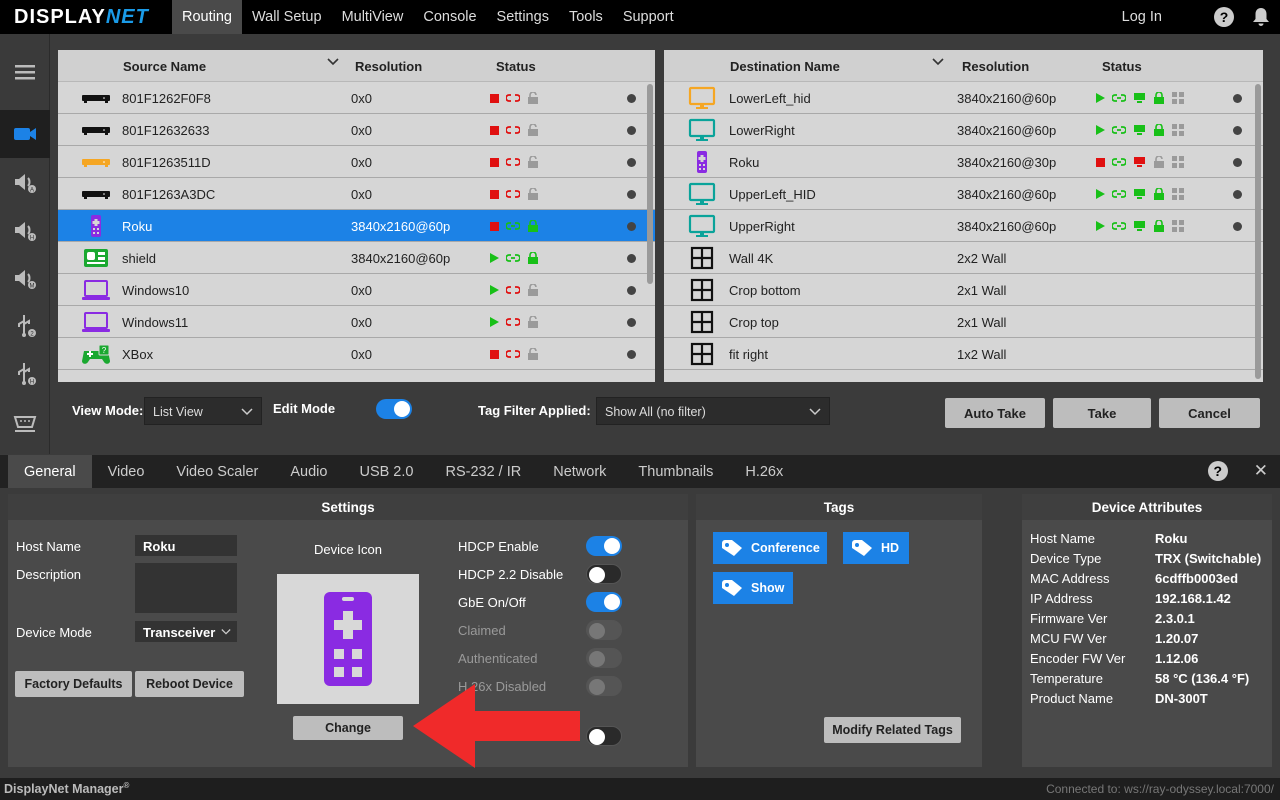 The height and width of the screenshot is (800, 1280). What do you see at coordinates (361, 98) in the screenshot?
I see `source-resolution: 0x0` at bounding box center [361, 98].